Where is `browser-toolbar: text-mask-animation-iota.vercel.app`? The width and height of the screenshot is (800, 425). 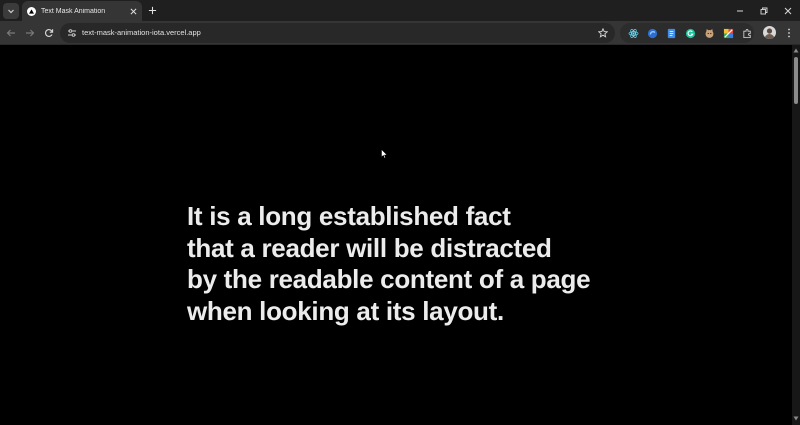
browser-toolbar: text-mask-animation-iota.vercel.app is located at coordinates (400, 33).